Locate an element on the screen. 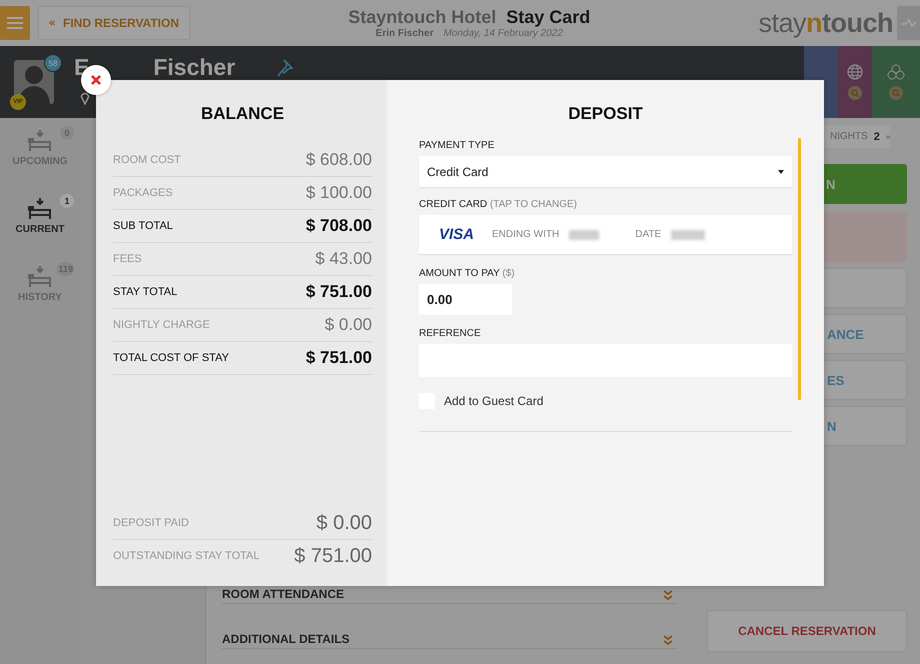  row-value: $ 608.00 is located at coordinates (339, 160).